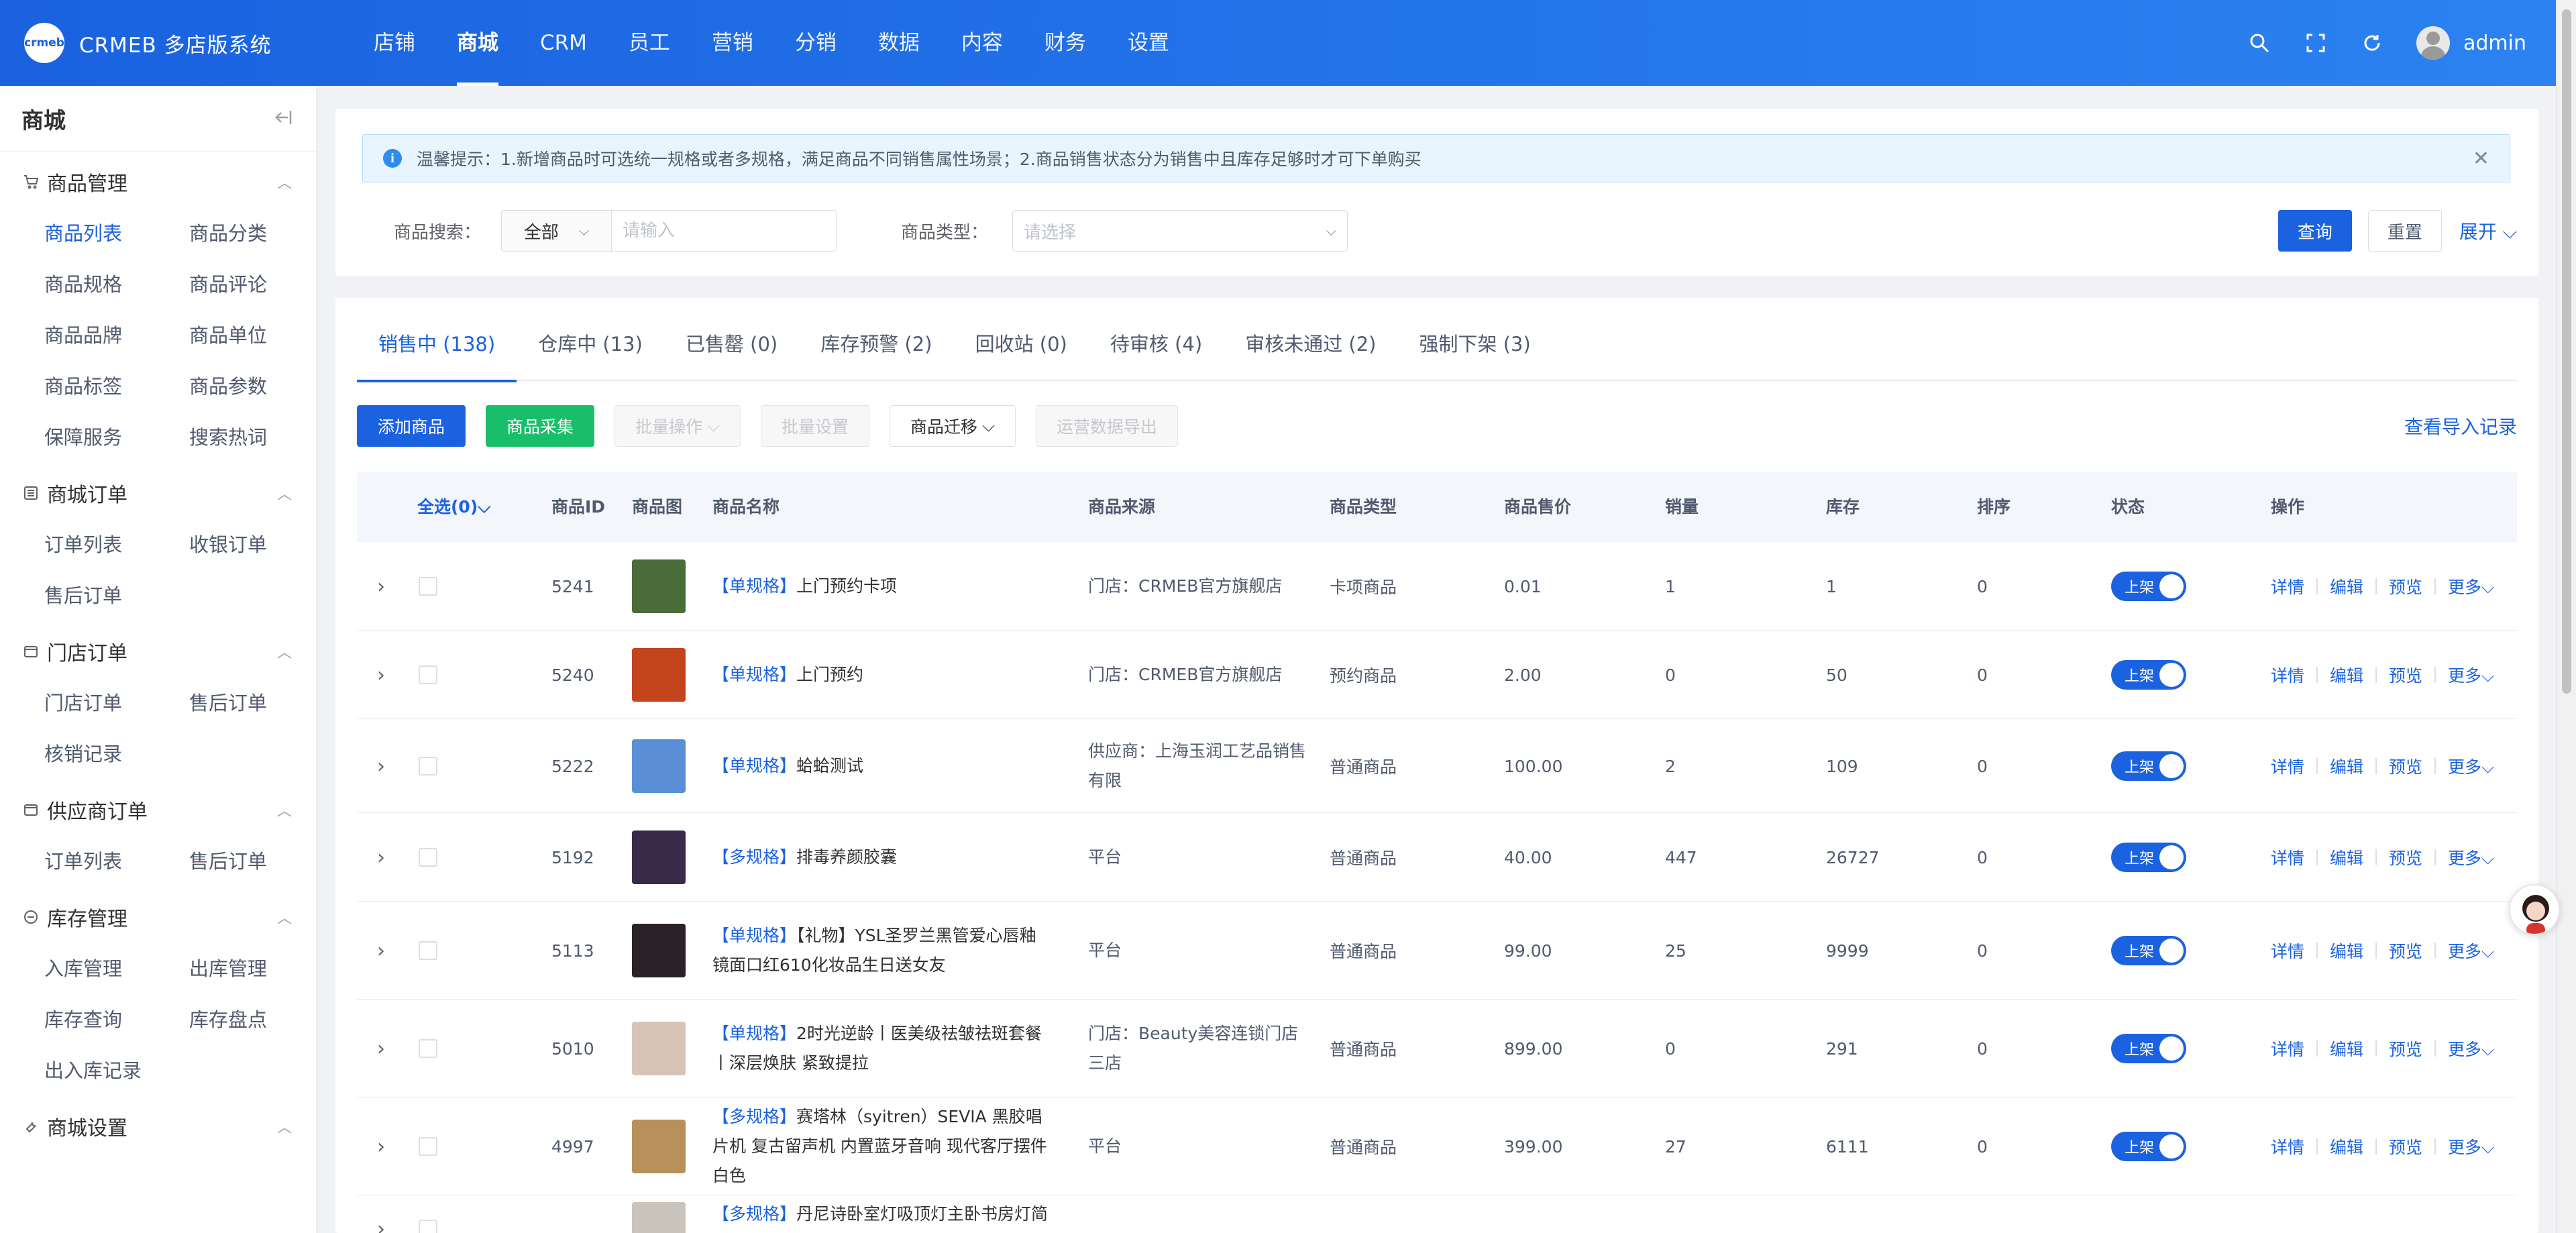 The height and width of the screenshot is (1233, 2576). What do you see at coordinates (116, 544) in the screenshot?
I see `sidebar-item: 订单列表` at bounding box center [116, 544].